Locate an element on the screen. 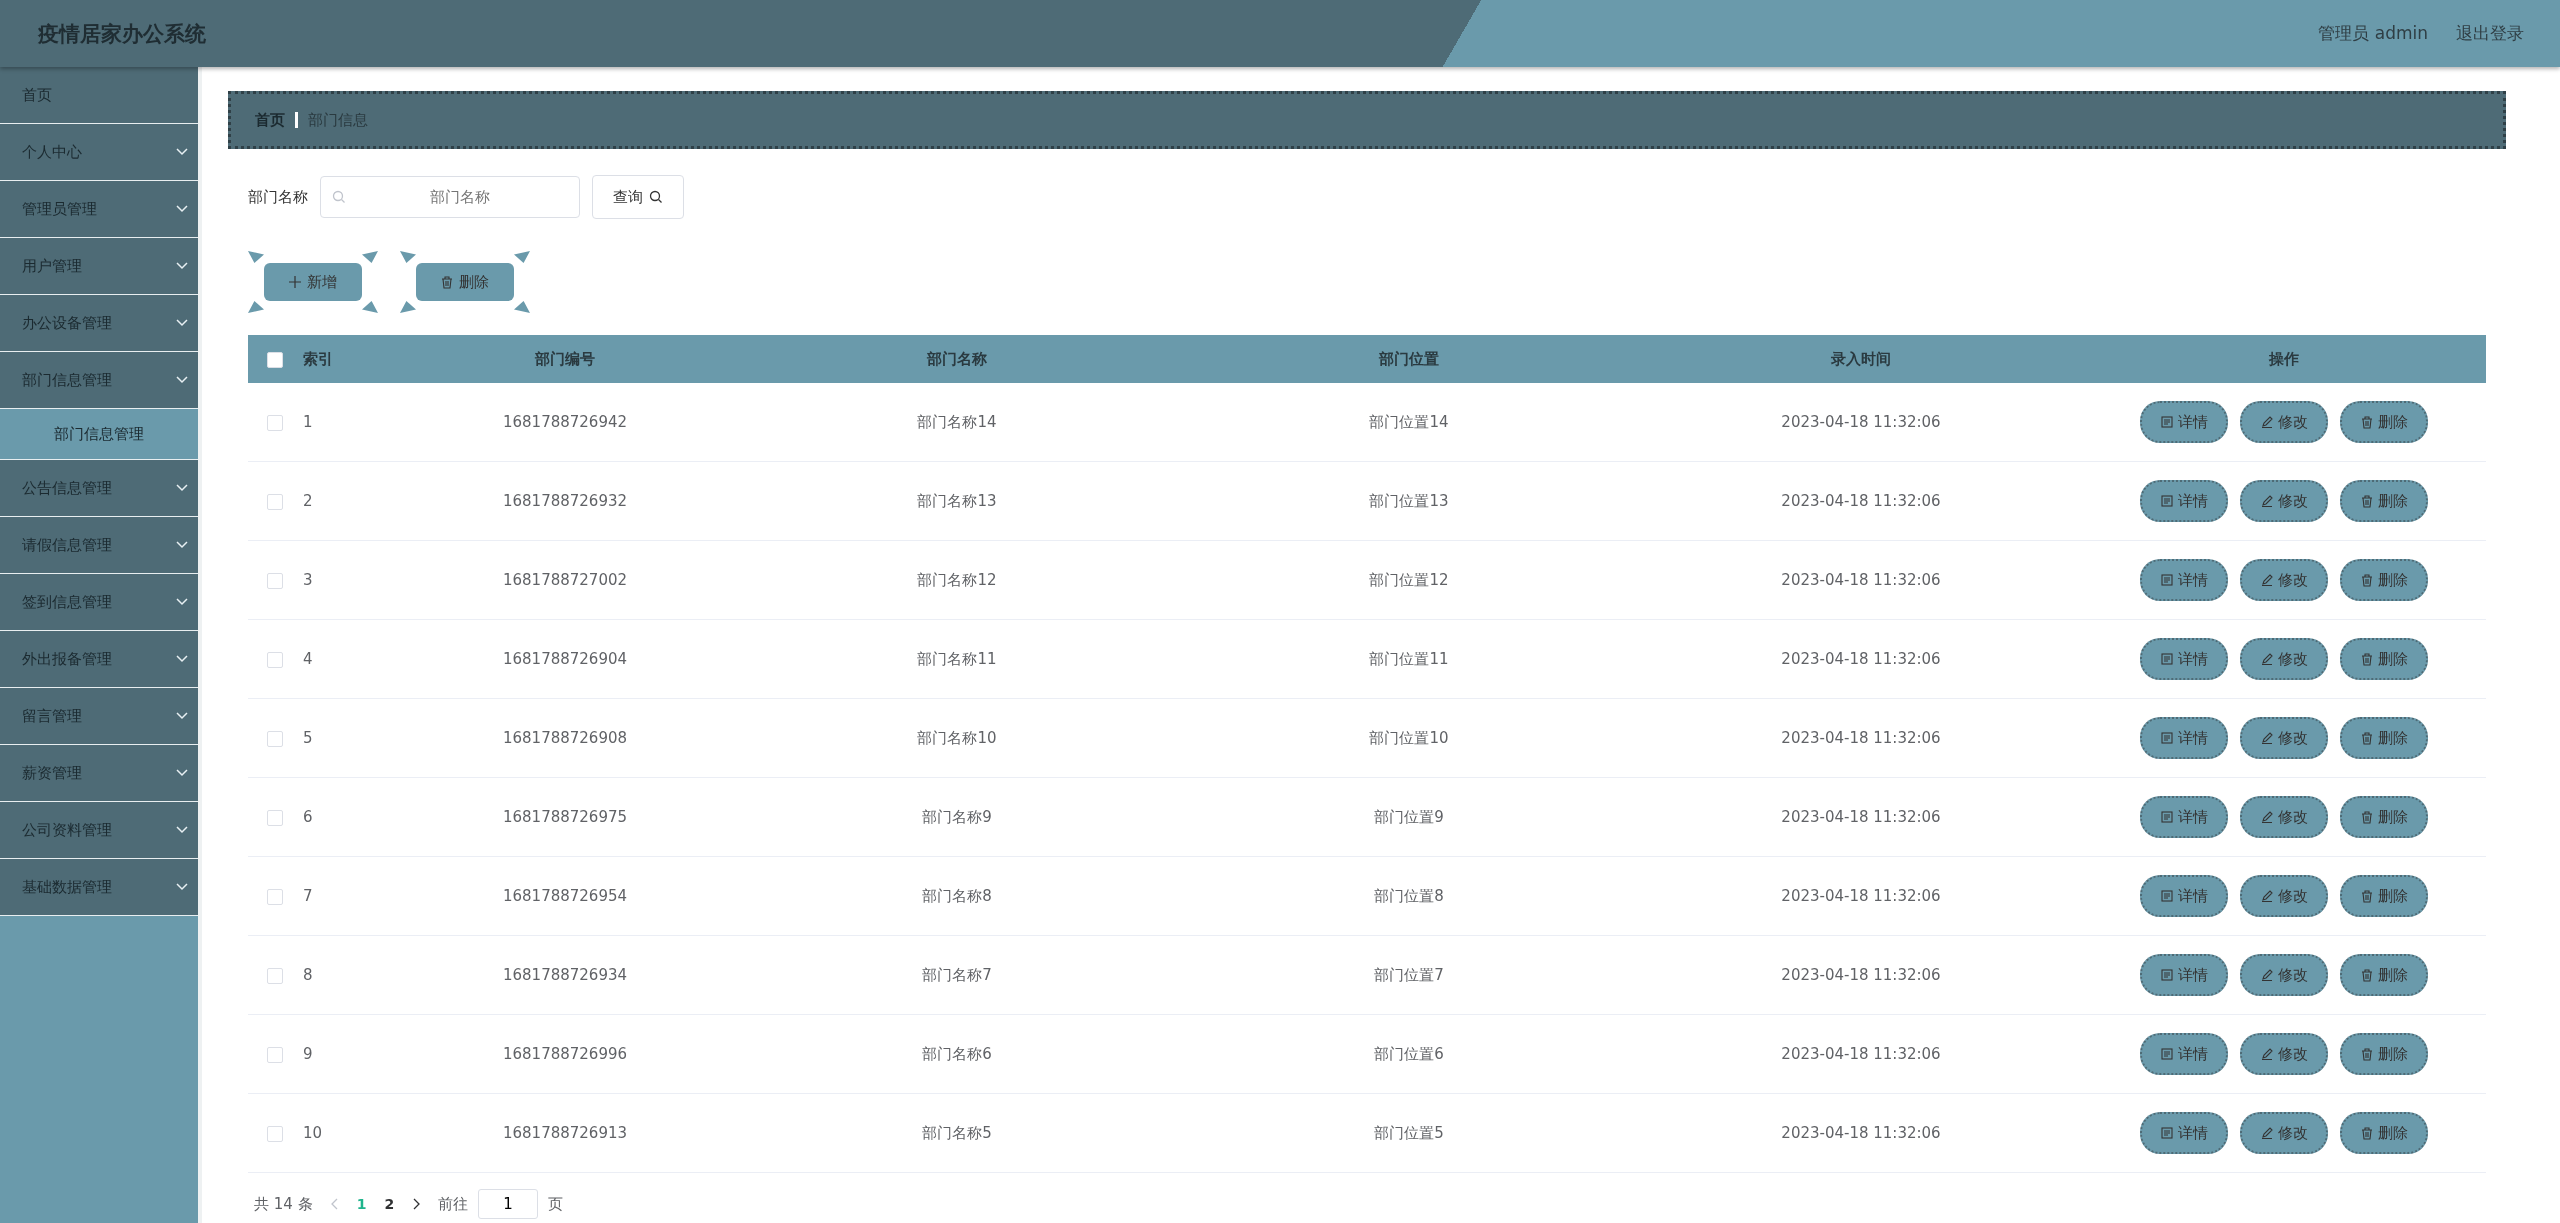 The width and height of the screenshot is (2560, 1223). total-count: 共 14 条 is located at coordinates (283, 1204).